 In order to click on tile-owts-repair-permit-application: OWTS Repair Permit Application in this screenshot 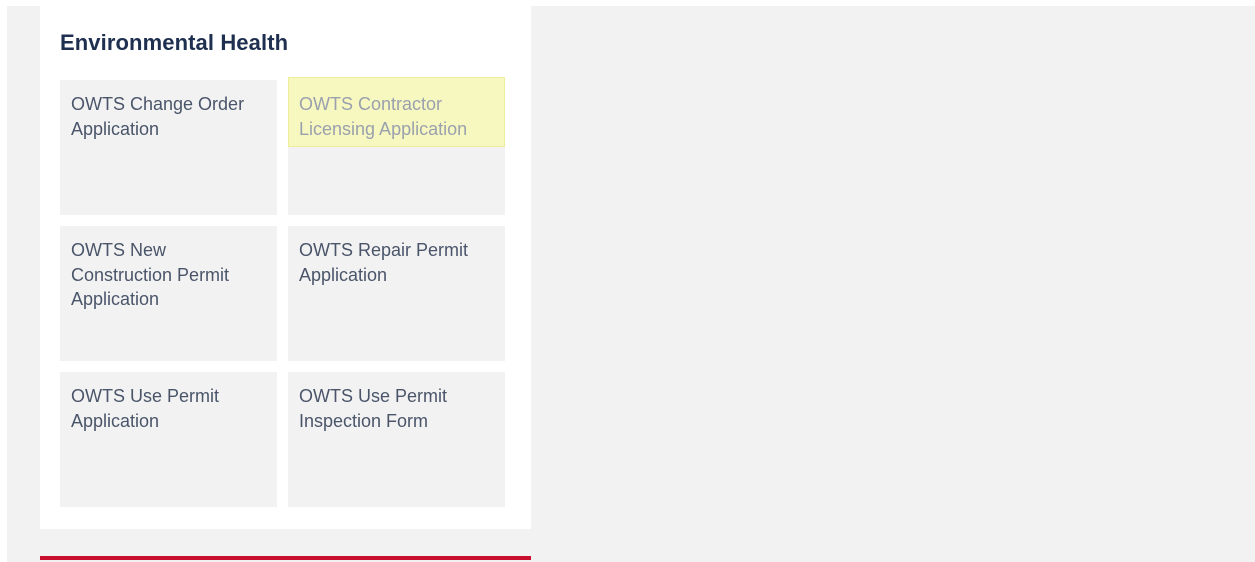, I will do `click(396, 293)`.